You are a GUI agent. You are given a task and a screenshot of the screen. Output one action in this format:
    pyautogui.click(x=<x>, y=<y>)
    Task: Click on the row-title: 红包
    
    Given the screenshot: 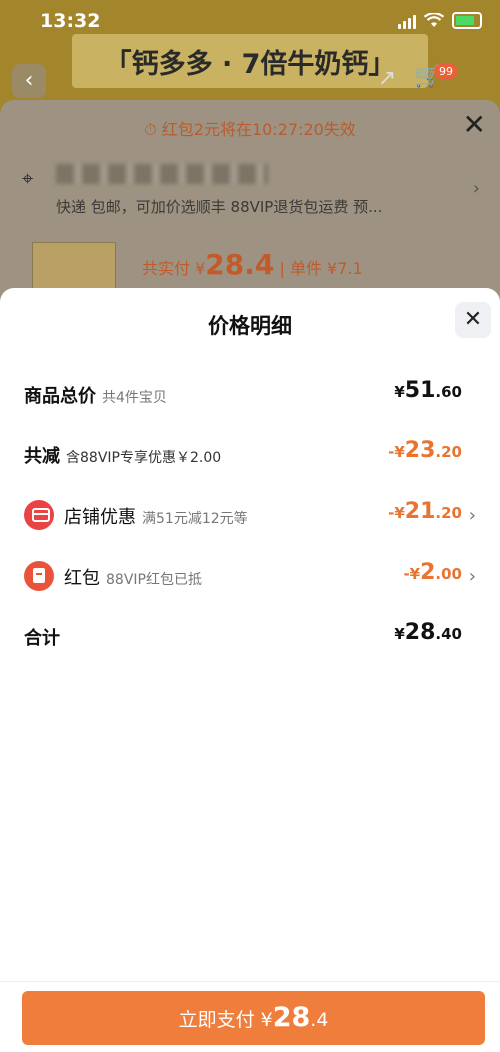 What is the action you would take?
    pyautogui.click(x=82, y=578)
    